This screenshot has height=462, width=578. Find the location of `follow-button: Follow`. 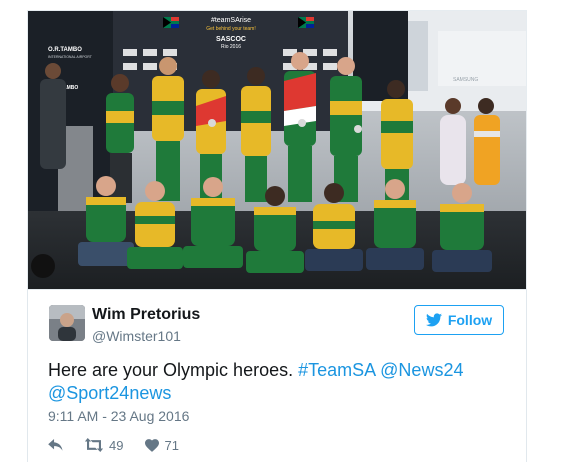

follow-button: Follow is located at coordinates (459, 320).